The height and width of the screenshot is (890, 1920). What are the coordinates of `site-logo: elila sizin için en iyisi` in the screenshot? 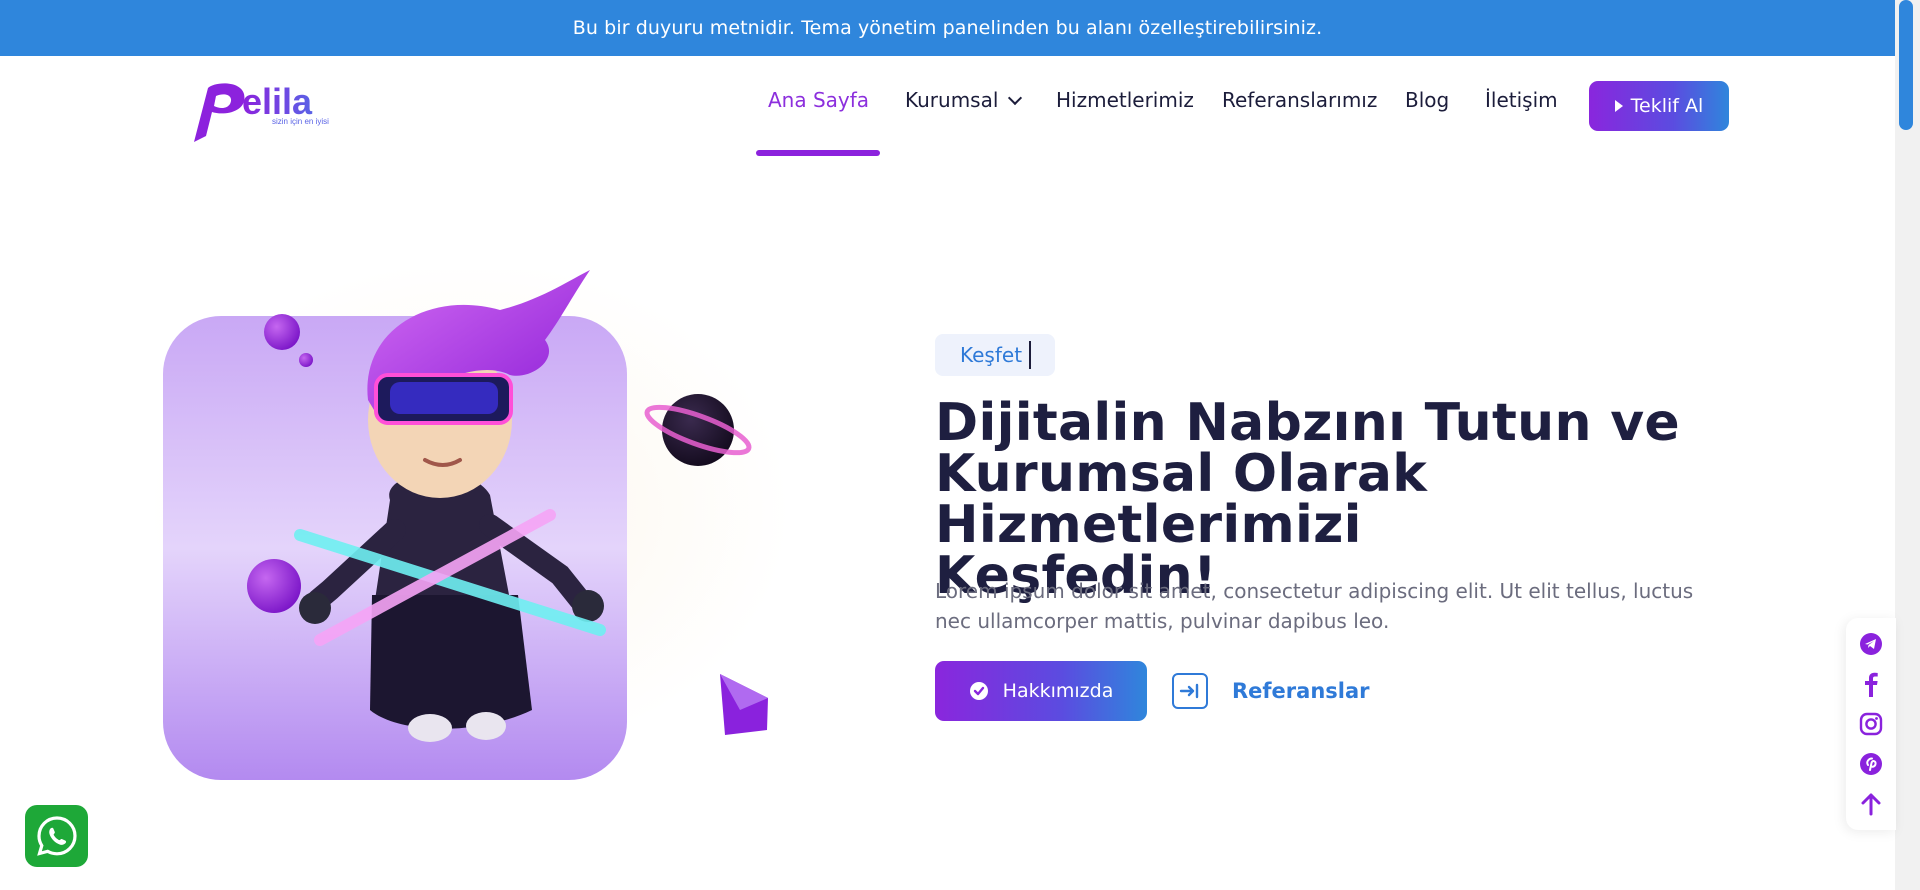 It's located at (271, 108).